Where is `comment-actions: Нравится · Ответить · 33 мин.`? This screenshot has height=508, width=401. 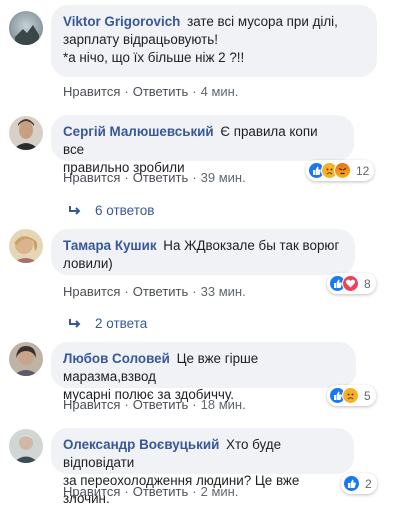 comment-actions: Нравится · Ответить · 33 мин. is located at coordinates (154, 291).